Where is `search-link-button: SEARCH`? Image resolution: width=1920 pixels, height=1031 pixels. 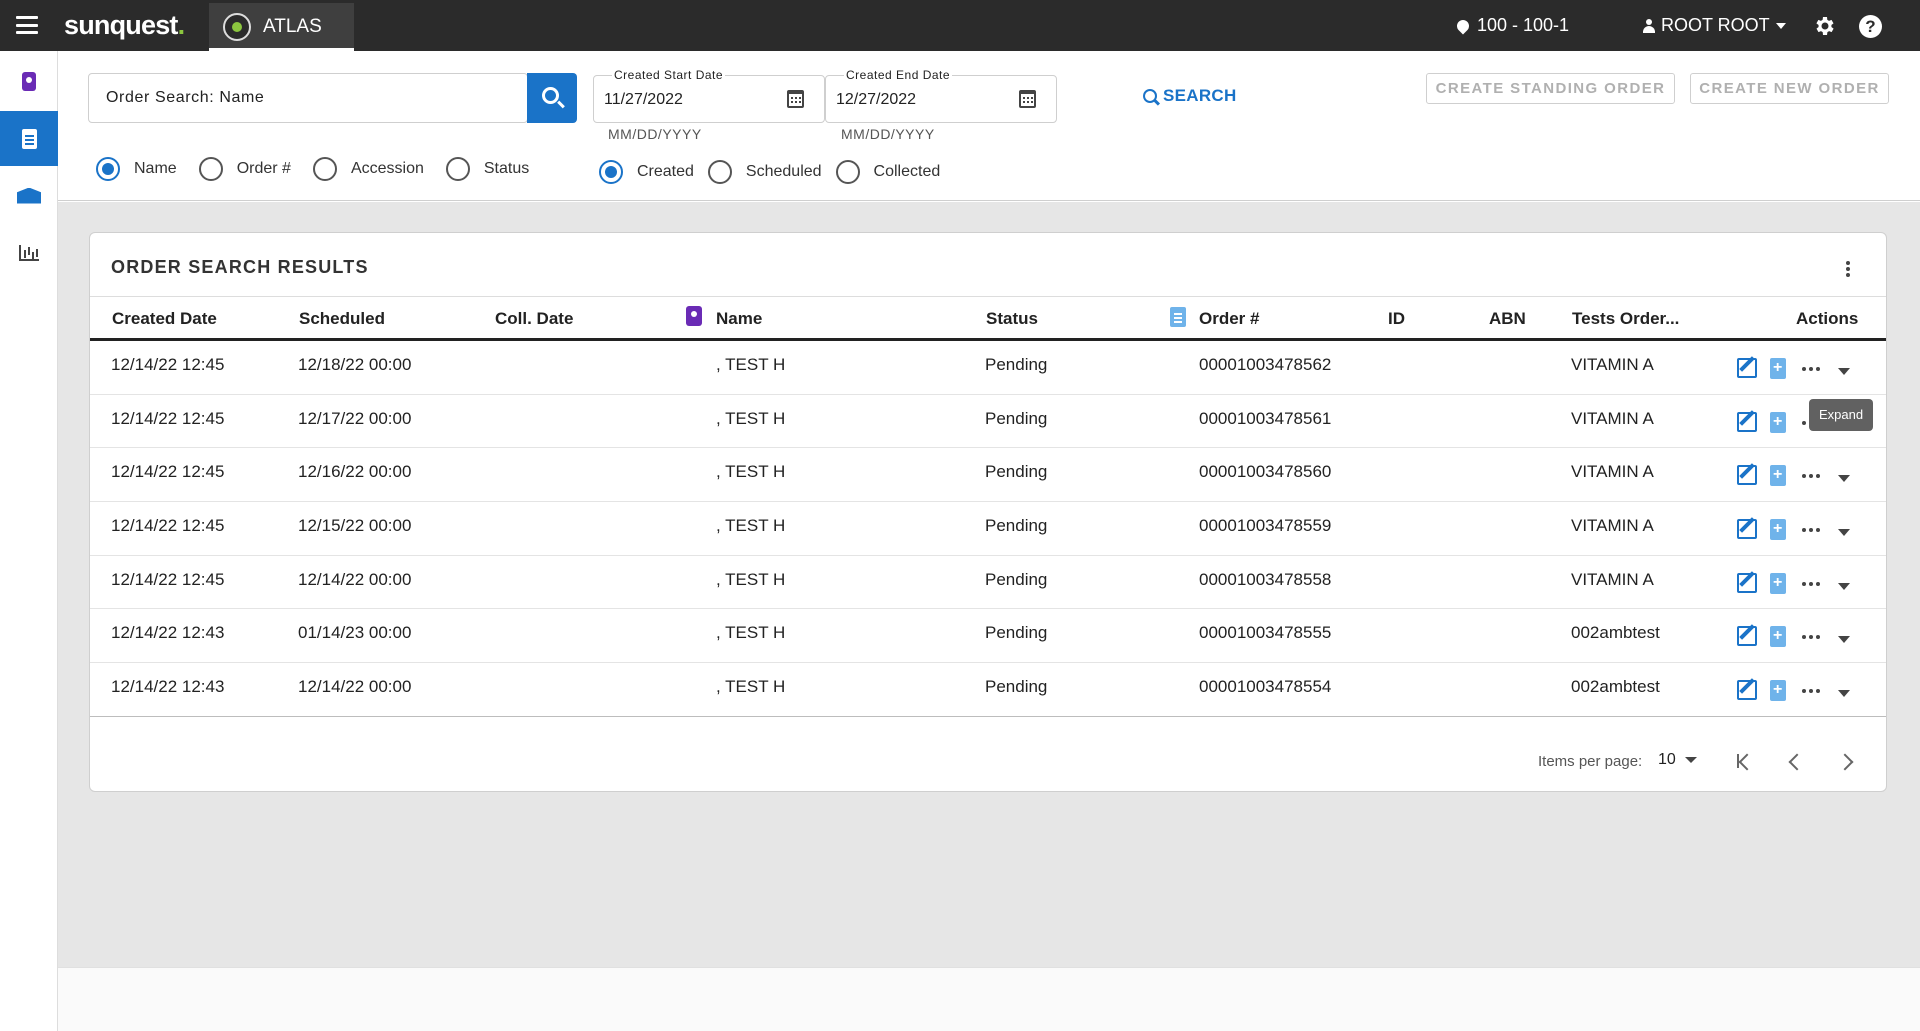 search-link-button: SEARCH is located at coordinates (1190, 96).